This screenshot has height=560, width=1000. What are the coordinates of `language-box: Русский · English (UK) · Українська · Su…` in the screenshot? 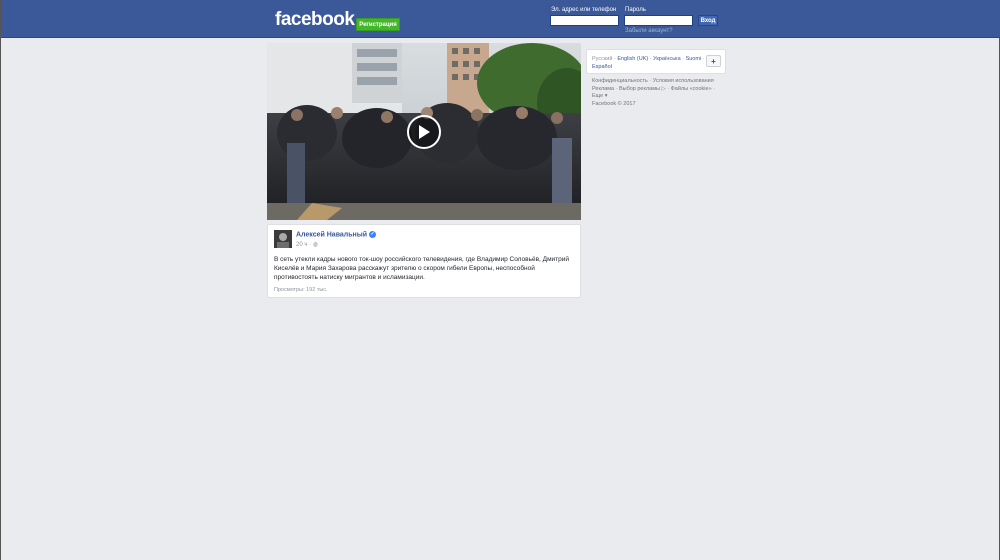 It's located at (656, 61).